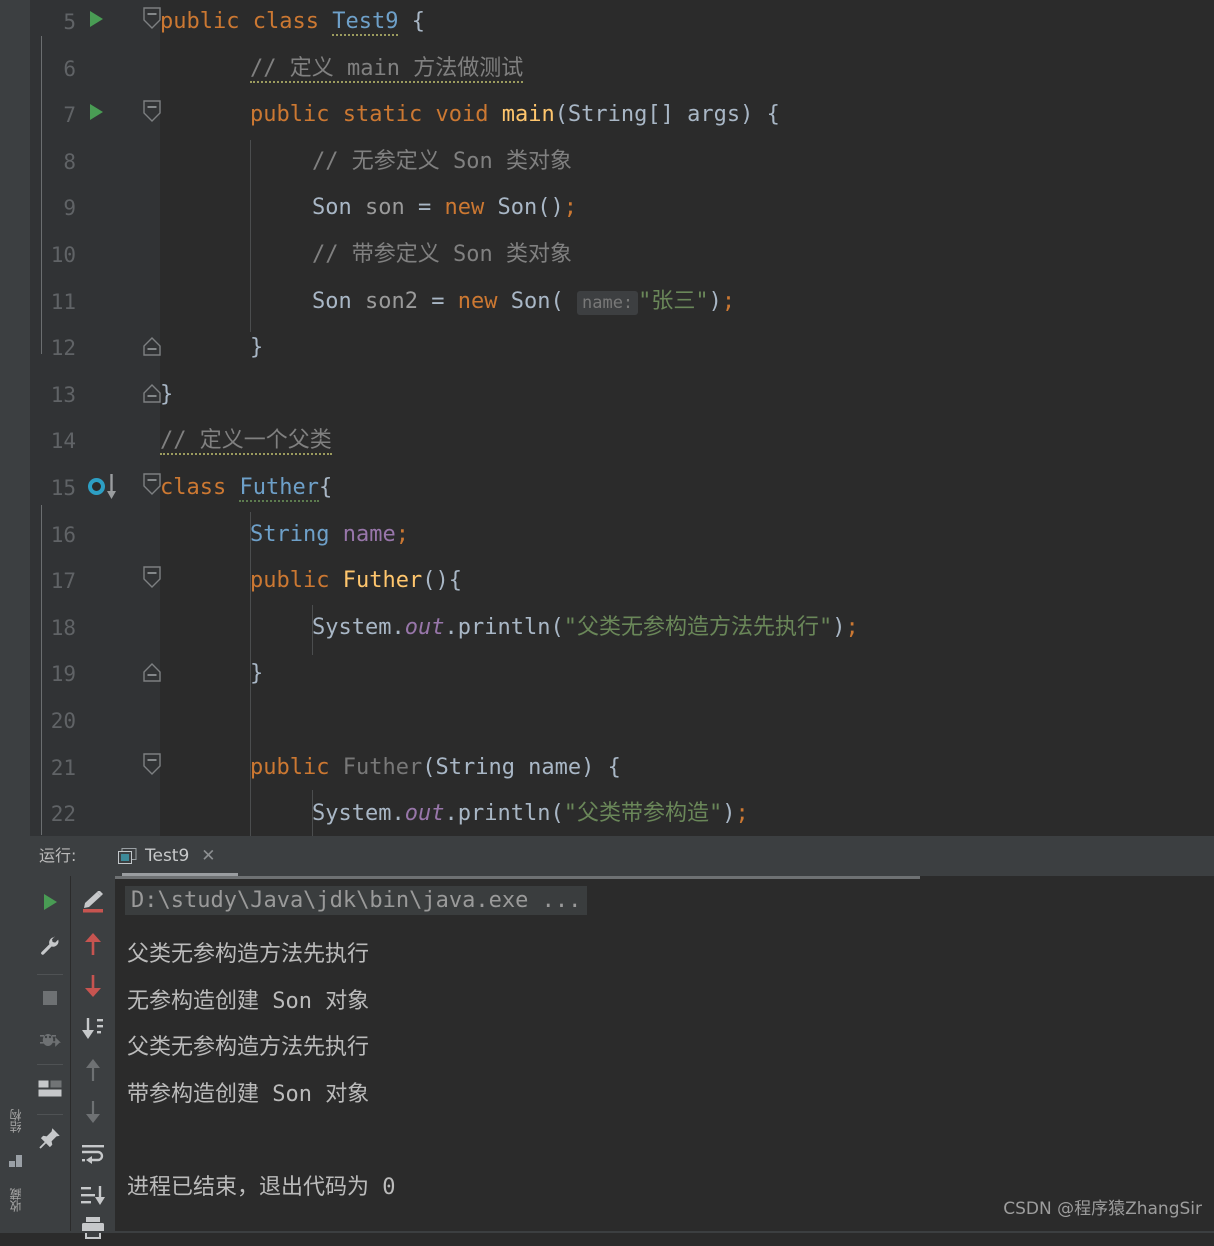  Describe the element at coordinates (95, 348) in the screenshot. I see `gutter-row: 12` at that location.